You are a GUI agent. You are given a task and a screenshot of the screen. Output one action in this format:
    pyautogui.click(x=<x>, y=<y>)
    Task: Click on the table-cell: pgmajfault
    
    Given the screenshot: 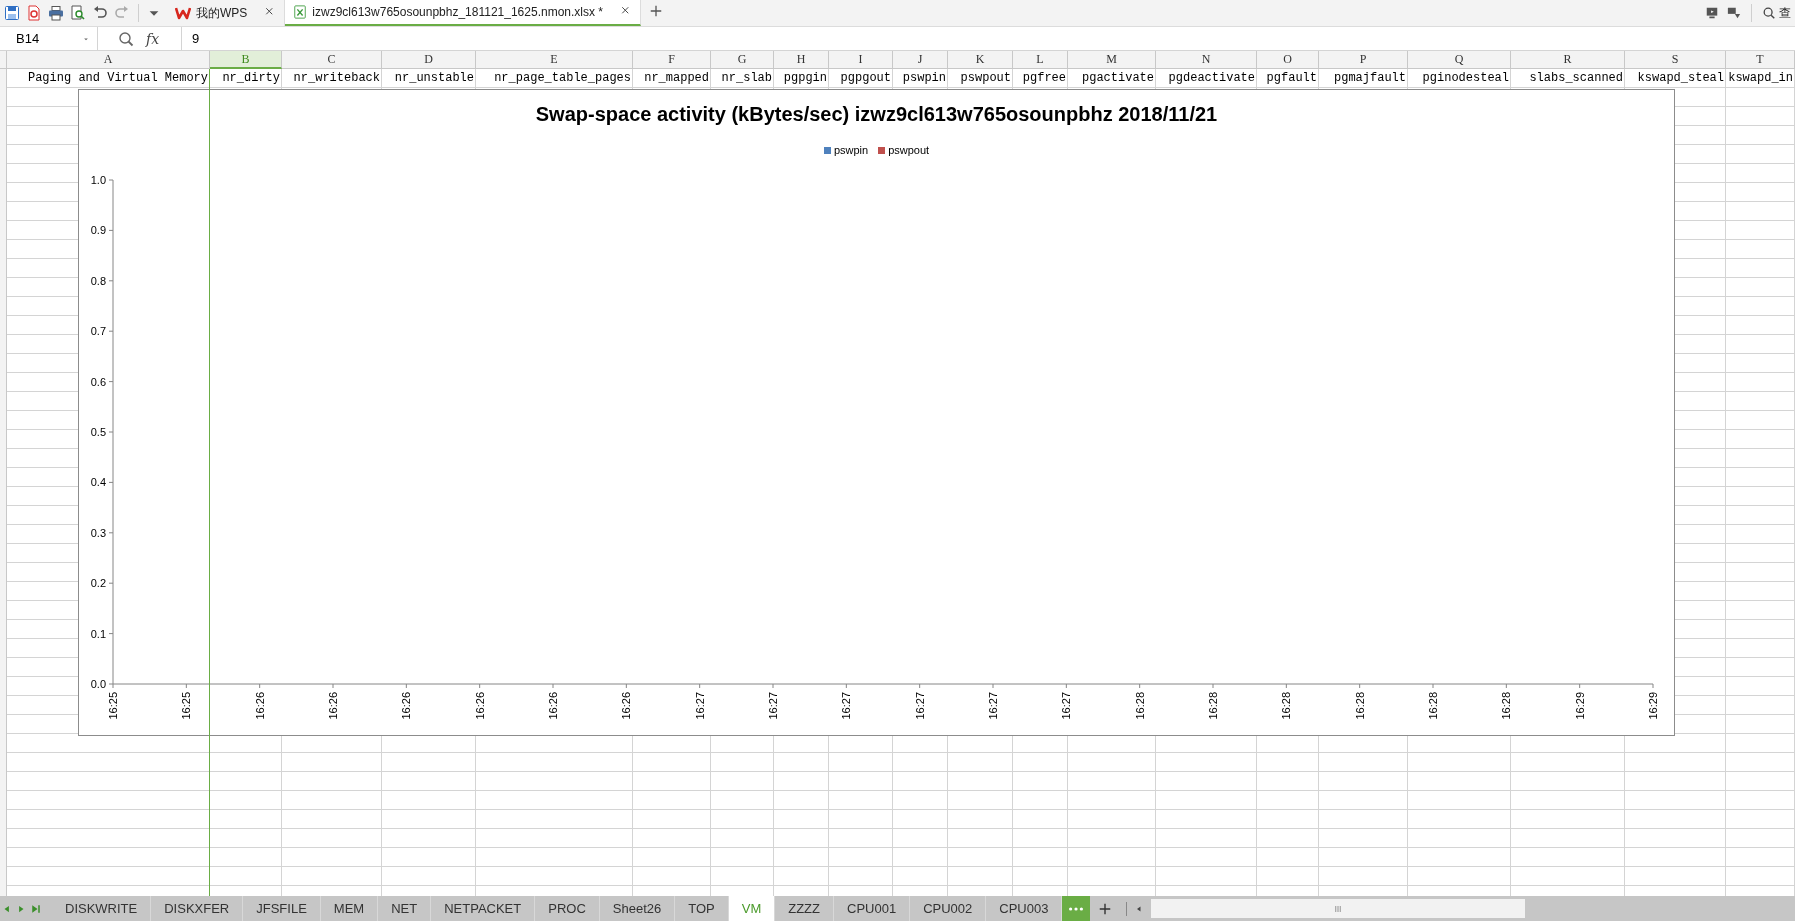 What is the action you would take?
    pyautogui.click(x=1363, y=78)
    